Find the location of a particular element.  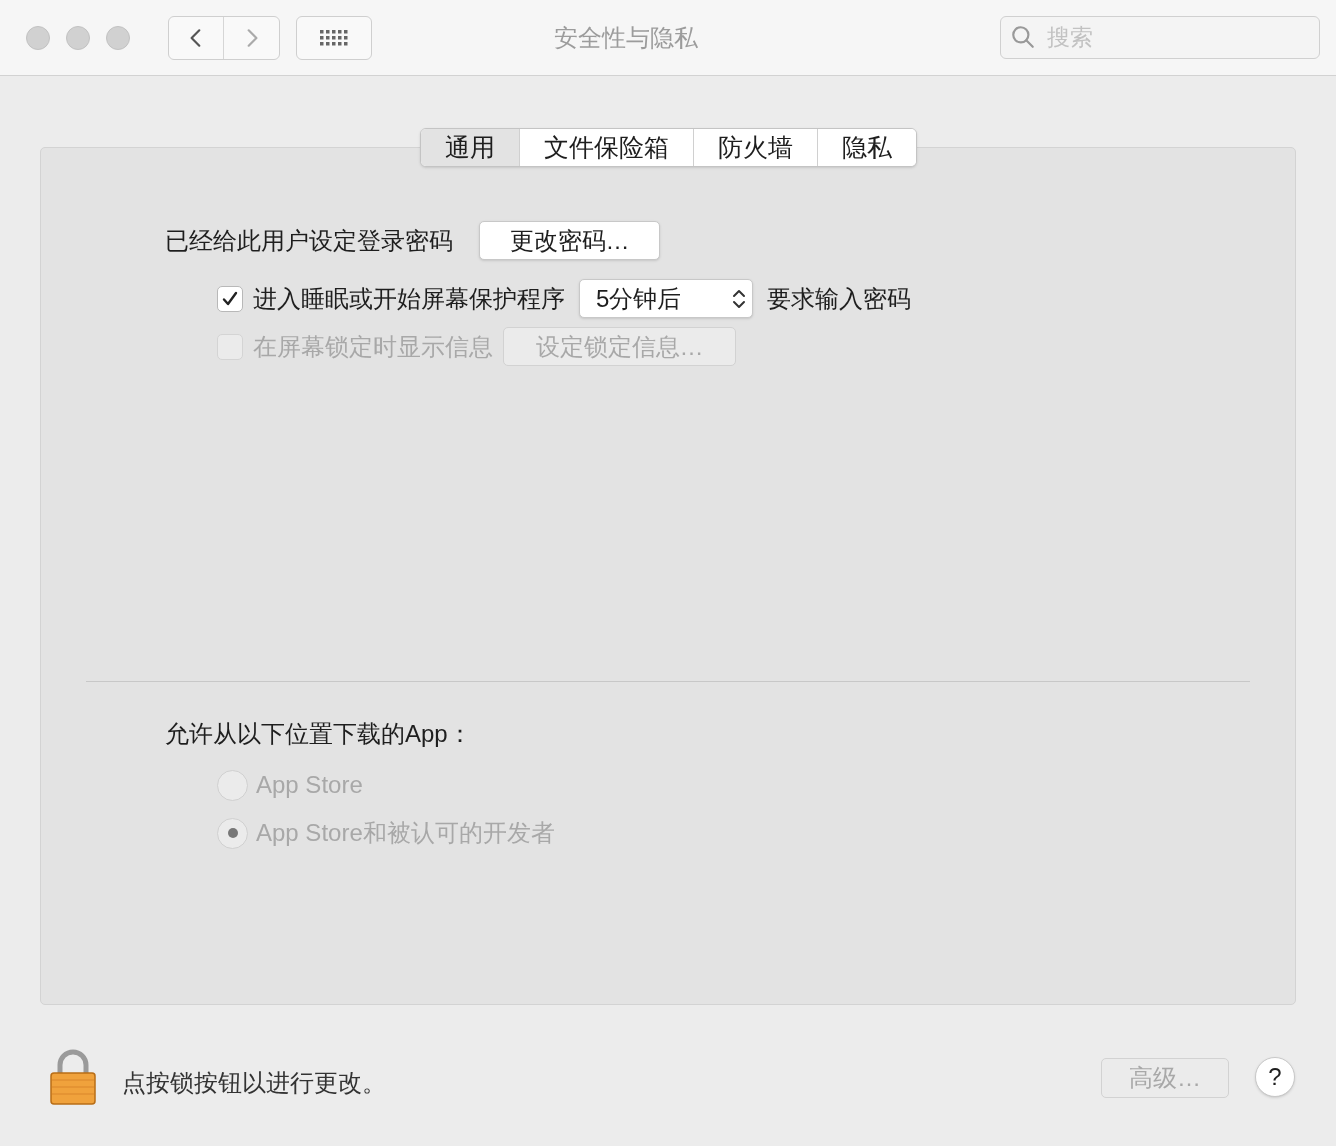

window-title: 安全性与隐私 is located at coordinates (626, 37).